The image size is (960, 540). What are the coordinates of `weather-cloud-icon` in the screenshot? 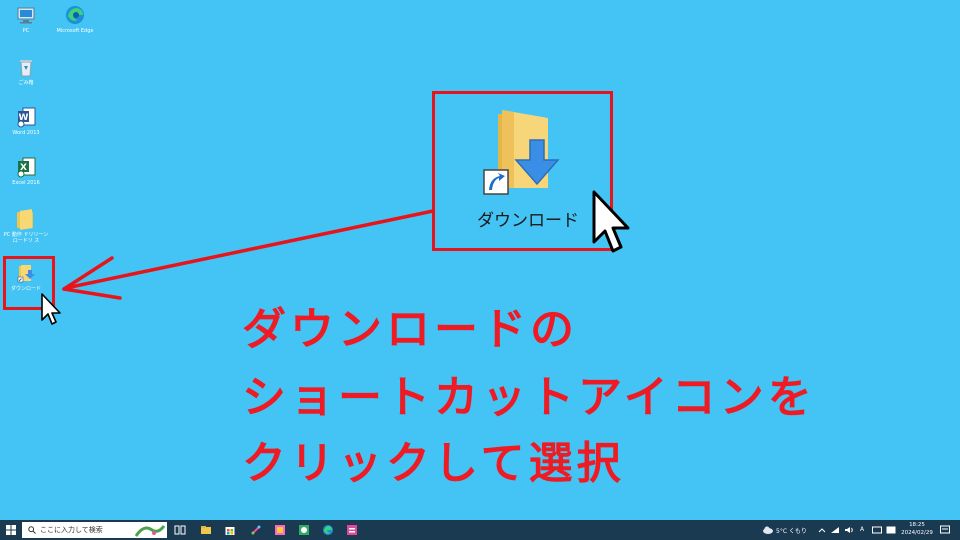 It's located at (768, 530).